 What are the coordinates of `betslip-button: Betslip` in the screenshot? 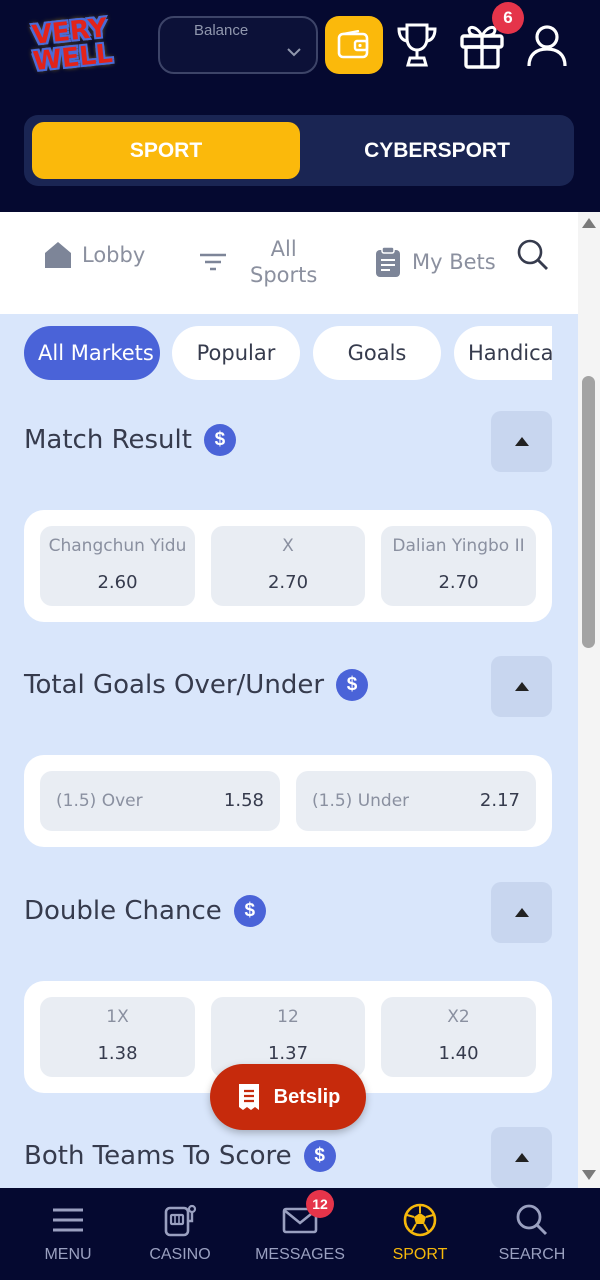 It's located at (288, 1097).